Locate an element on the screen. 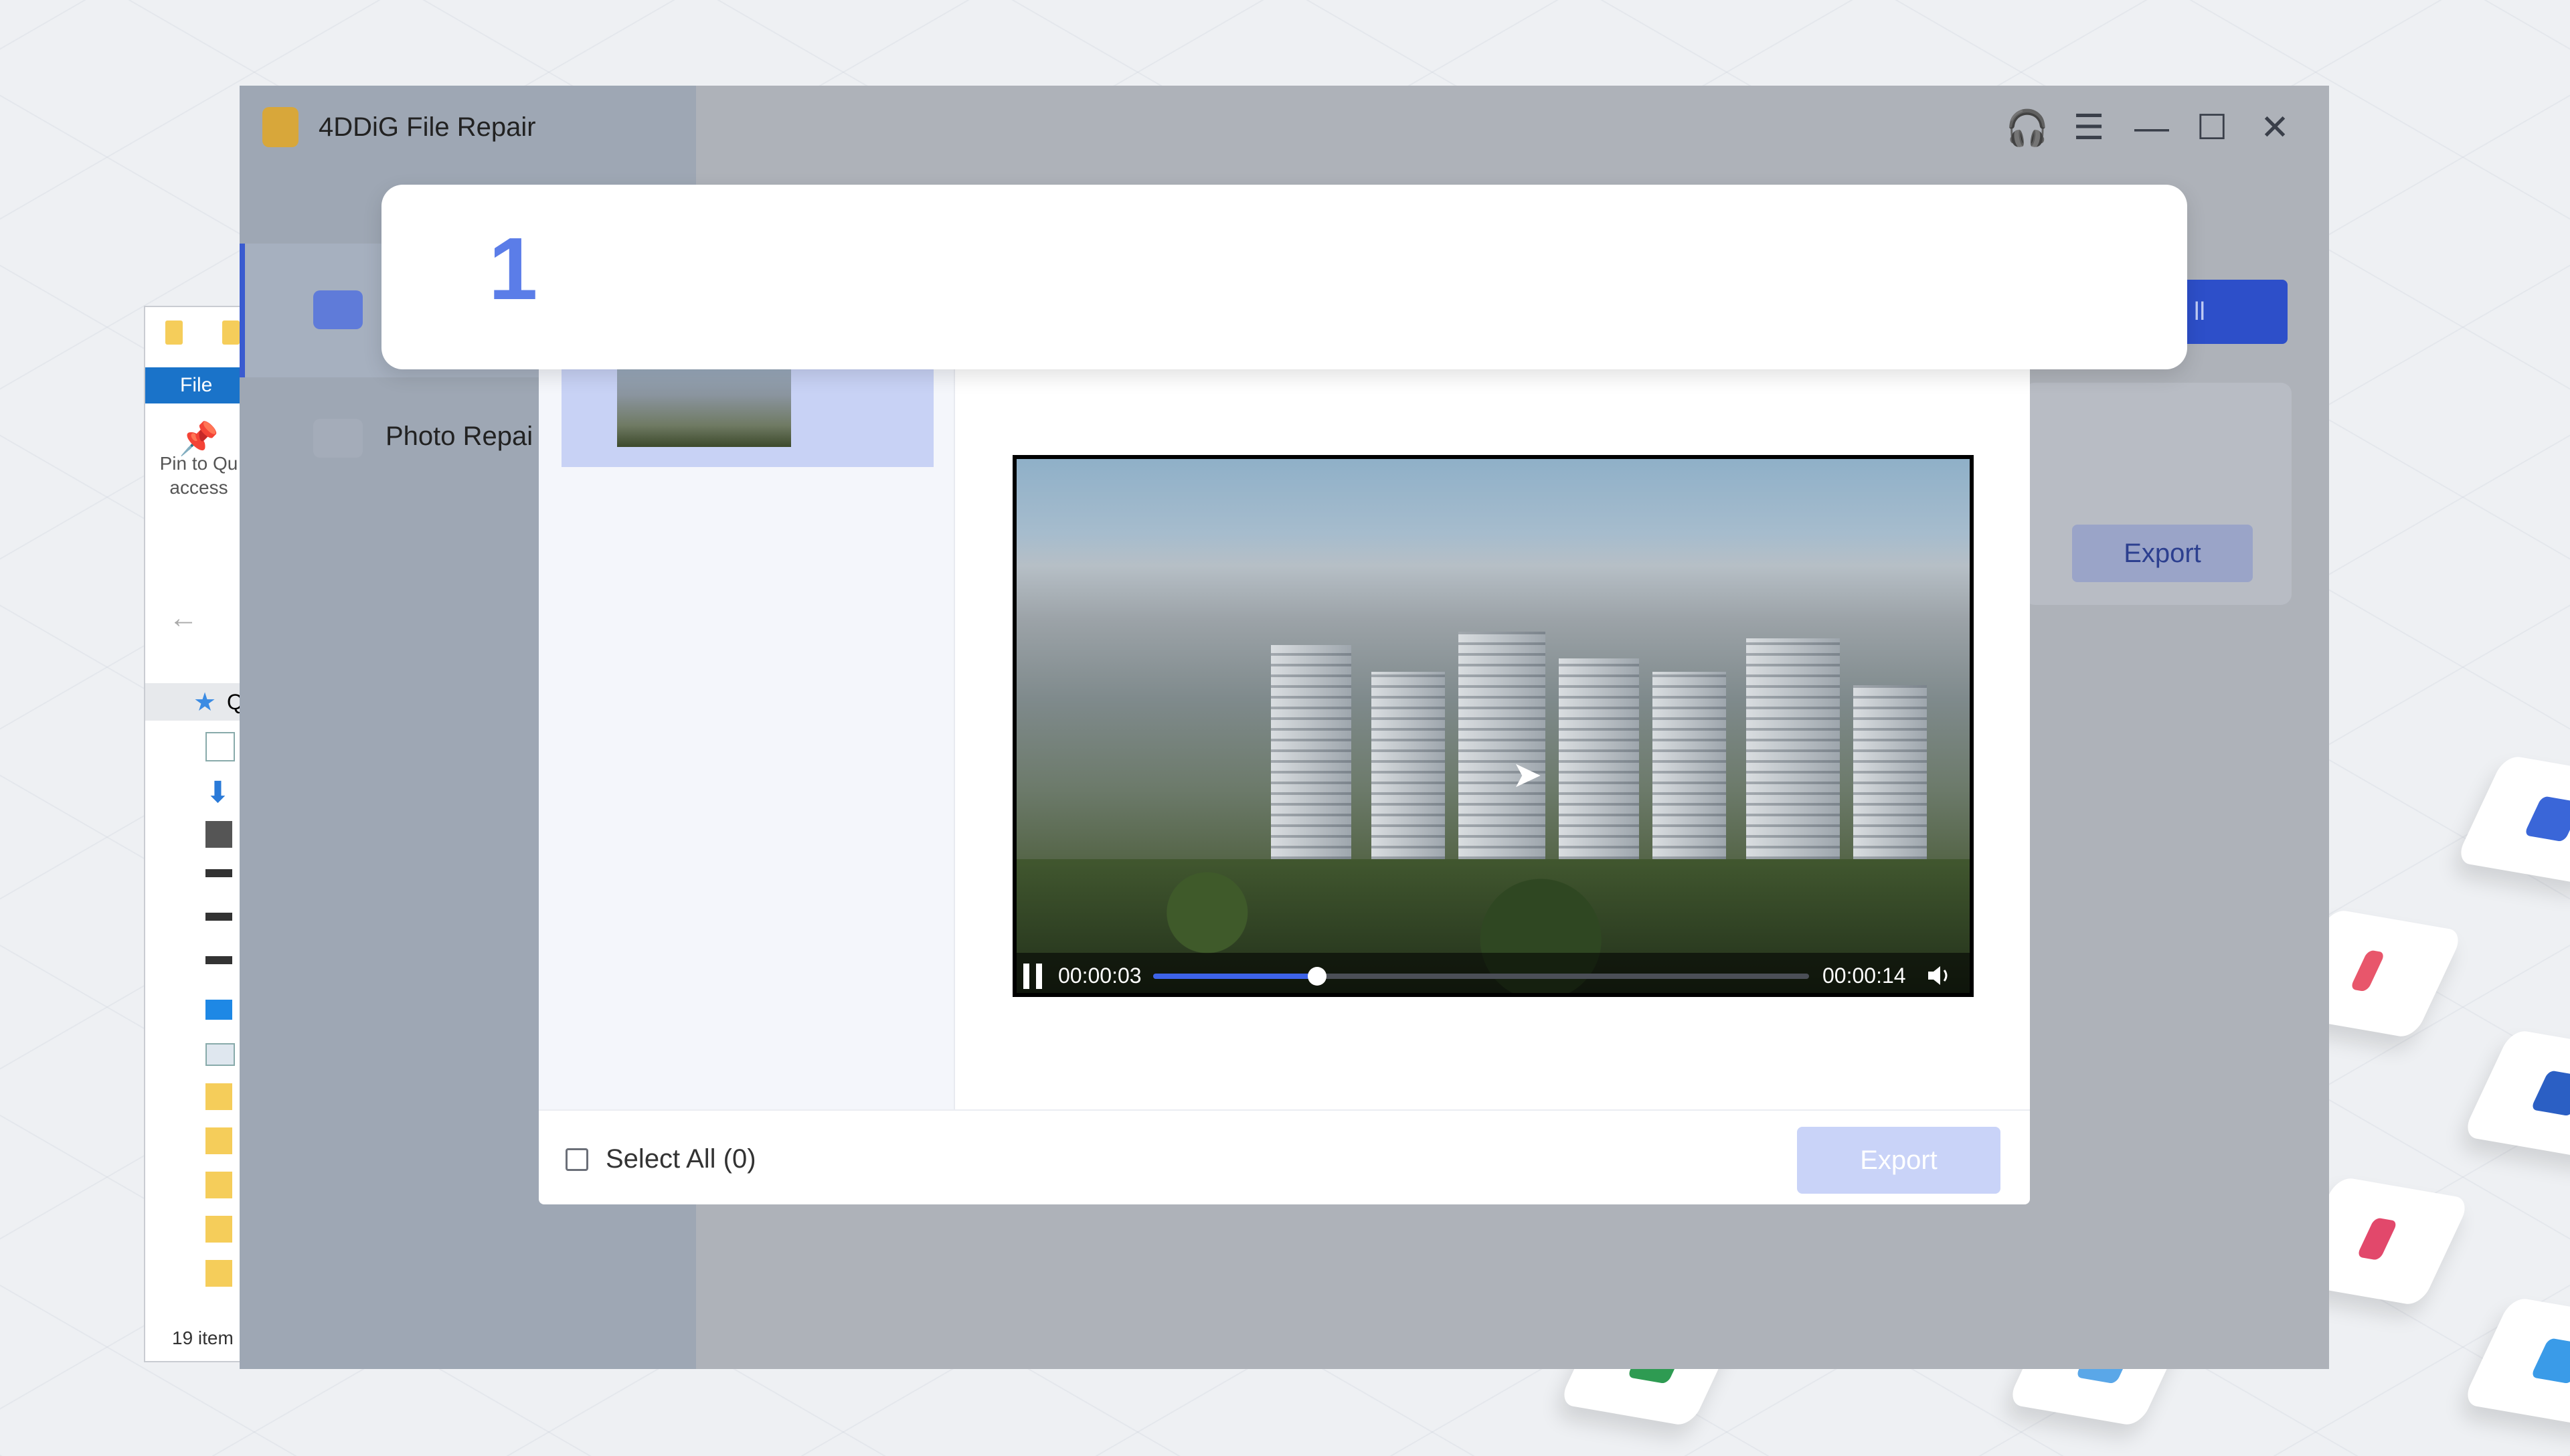 This screenshot has height=1456, width=2570. repair-all-button: ll is located at coordinates (2231, 312).